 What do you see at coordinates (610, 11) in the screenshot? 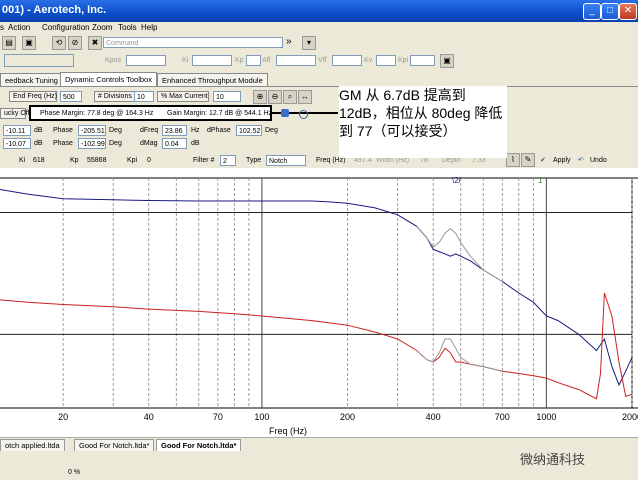
I see `maximize-button: □` at bounding box center [610, 11].